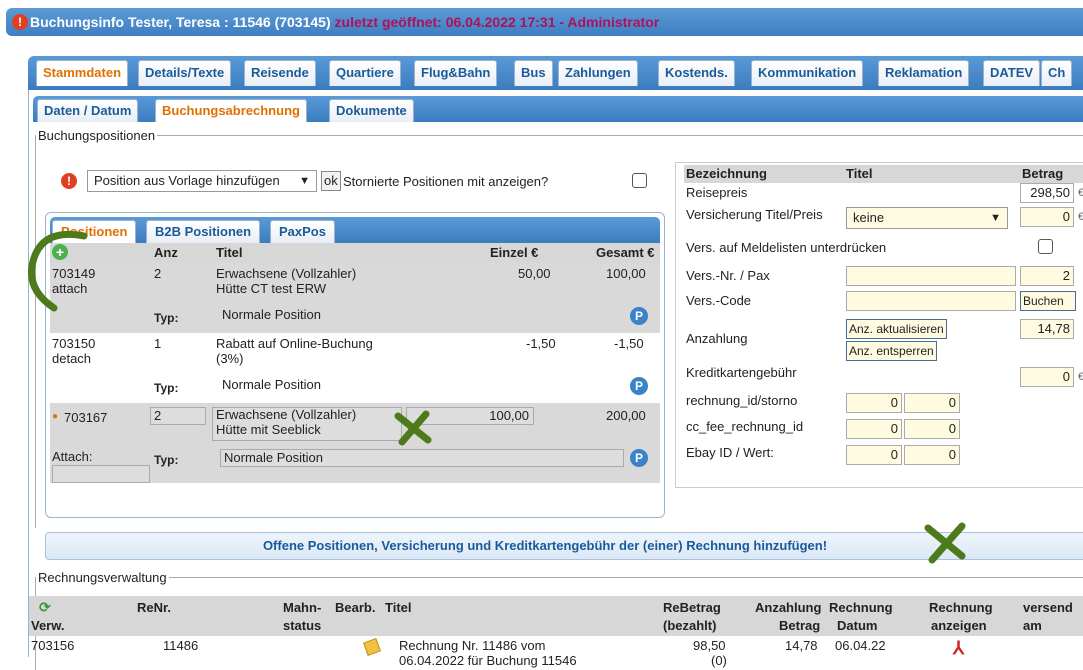 This screenshot has width=1083, height=670. Describe the element at coordinates (271, 288) in the screenshot. I see `position-titel-2: Hütte CT test ERW` at that location.